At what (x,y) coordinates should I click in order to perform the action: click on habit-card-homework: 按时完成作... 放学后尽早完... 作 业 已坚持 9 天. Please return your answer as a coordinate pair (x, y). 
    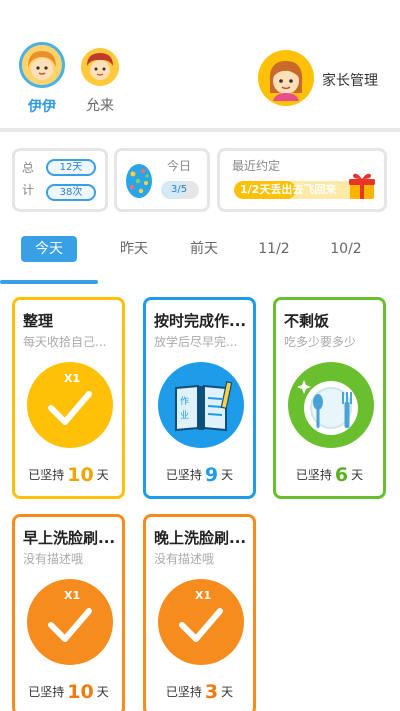
    Looking at the image, I should click on (199, 398).